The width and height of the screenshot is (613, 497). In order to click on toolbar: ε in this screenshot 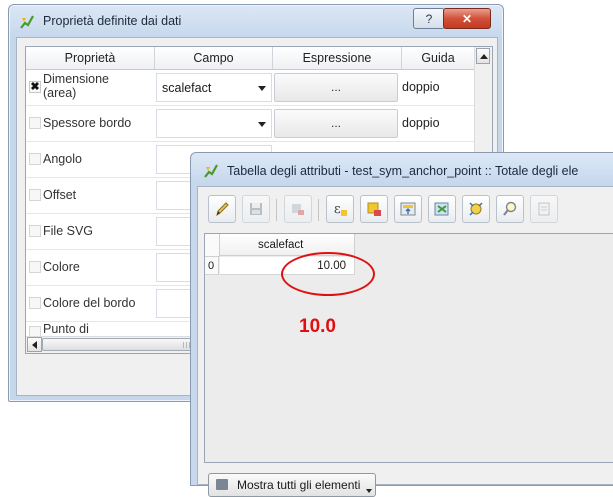, I will do `click(408, 210)`.